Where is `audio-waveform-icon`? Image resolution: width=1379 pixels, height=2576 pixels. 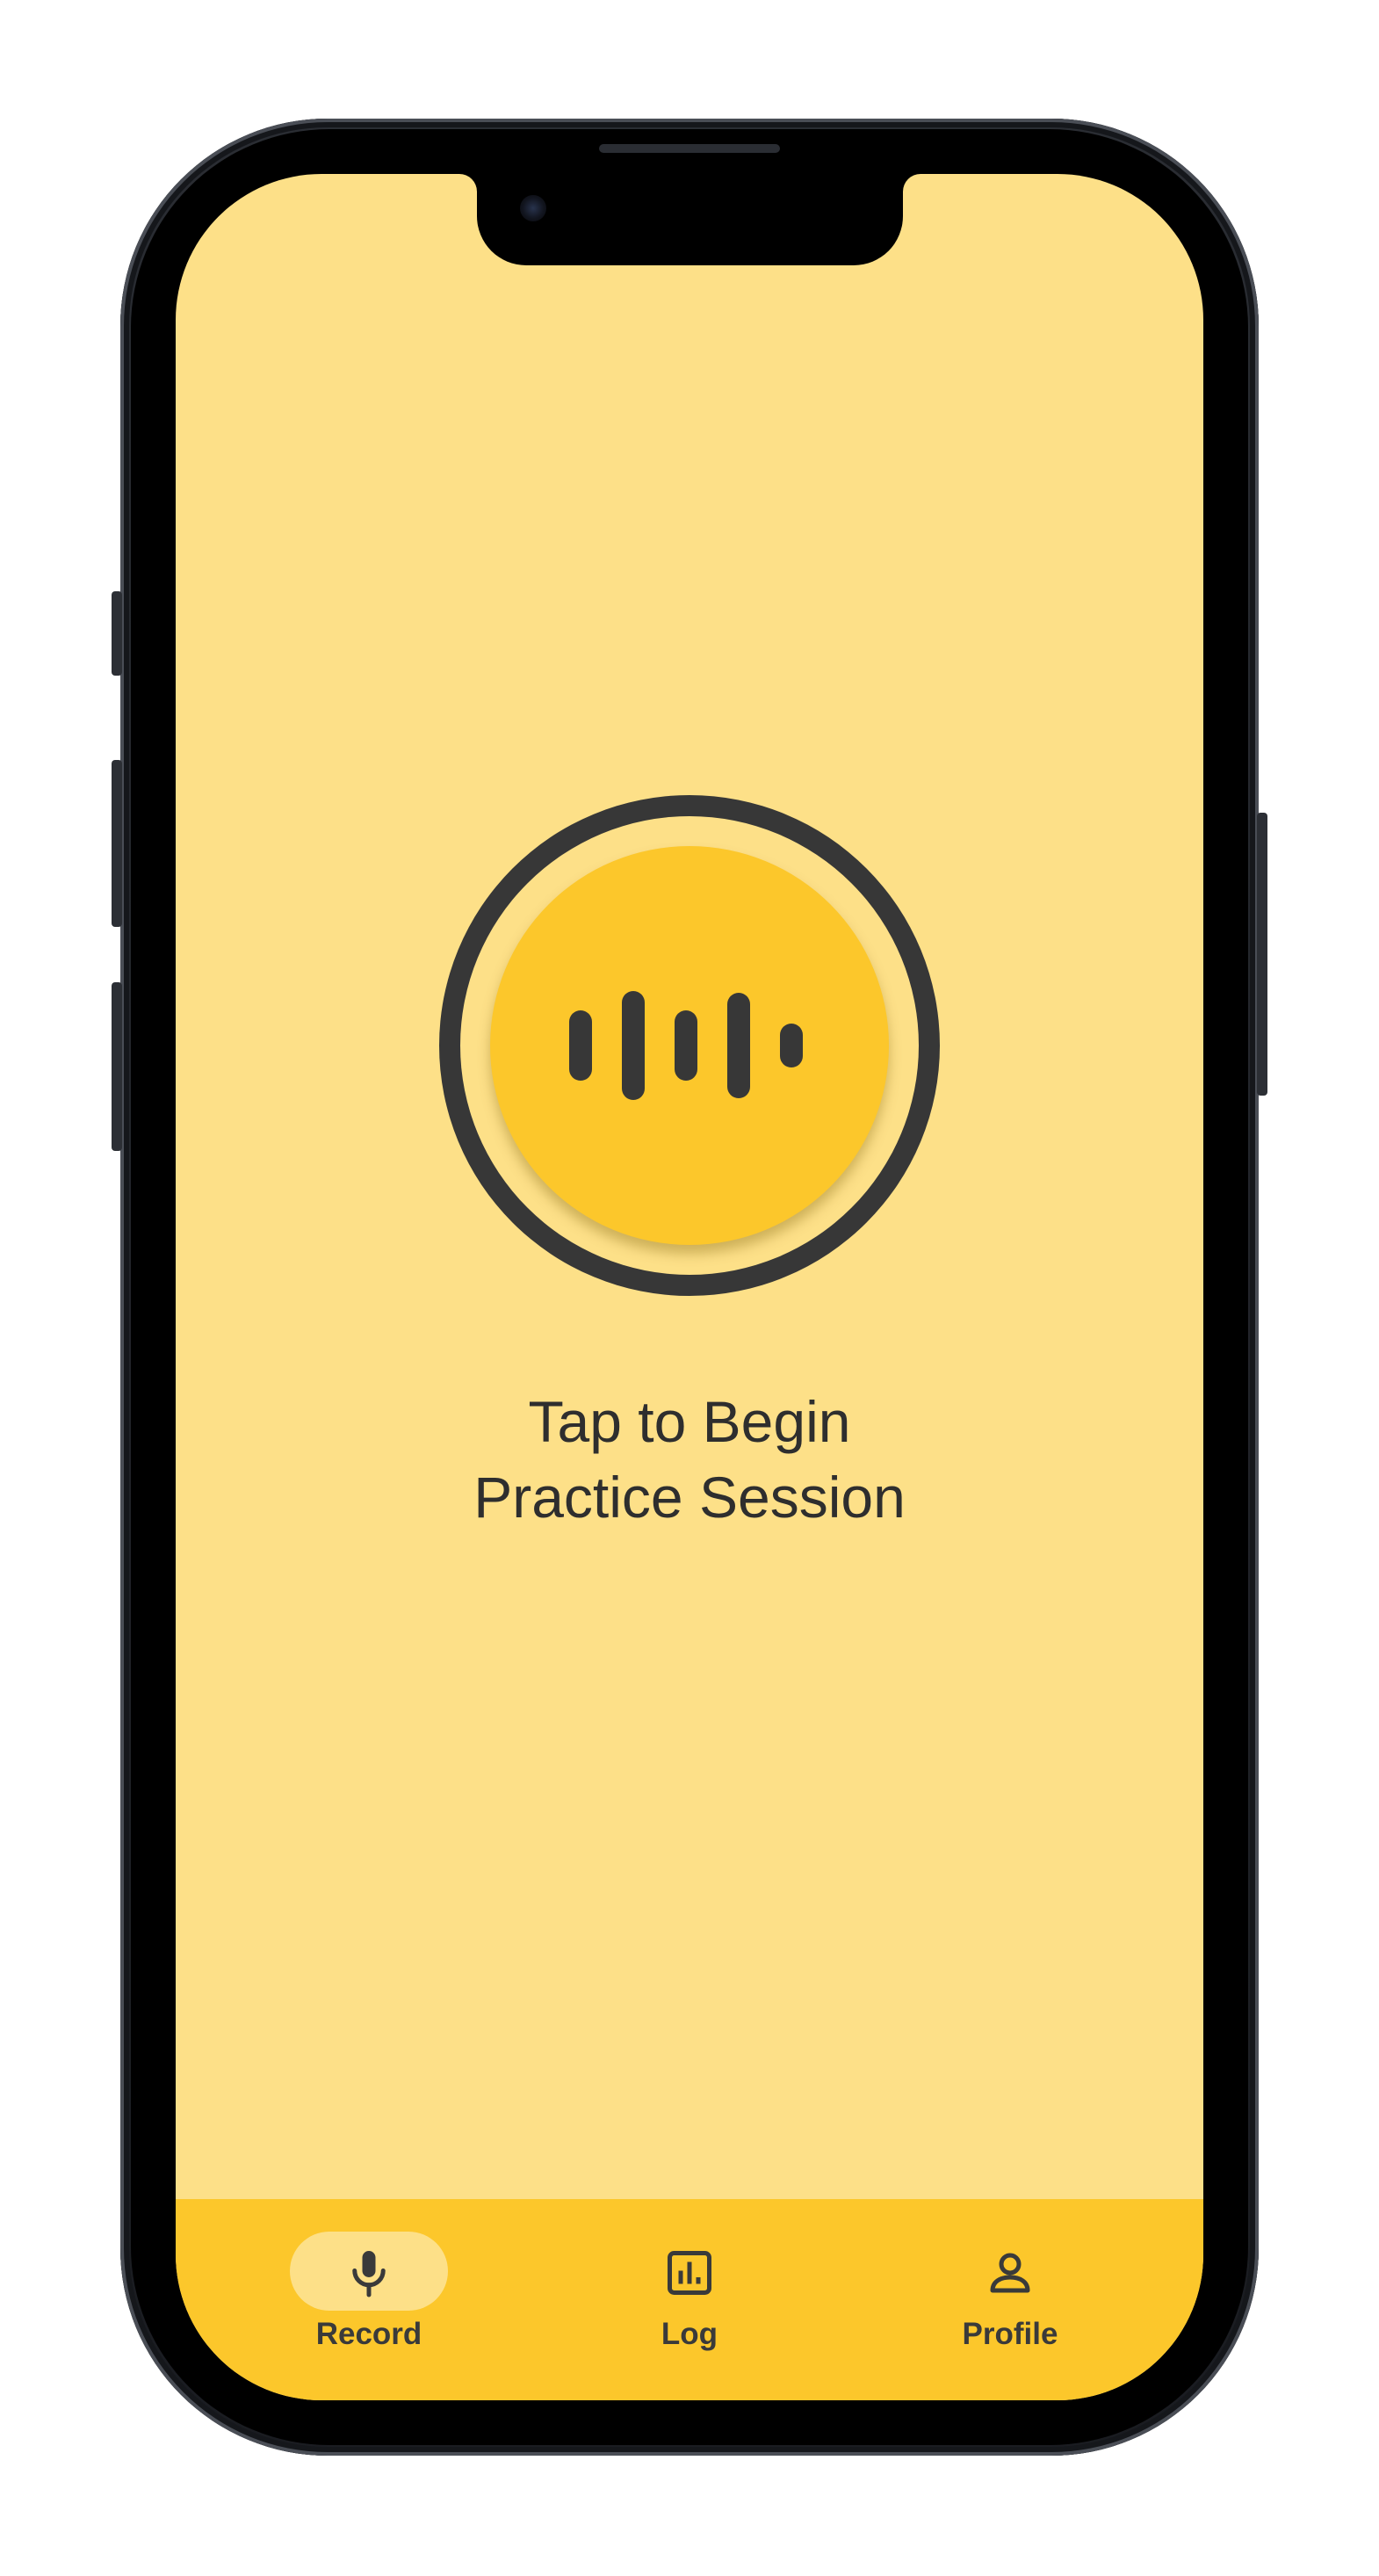 audio-waveform-icon is located at coordinates (686, 1045).